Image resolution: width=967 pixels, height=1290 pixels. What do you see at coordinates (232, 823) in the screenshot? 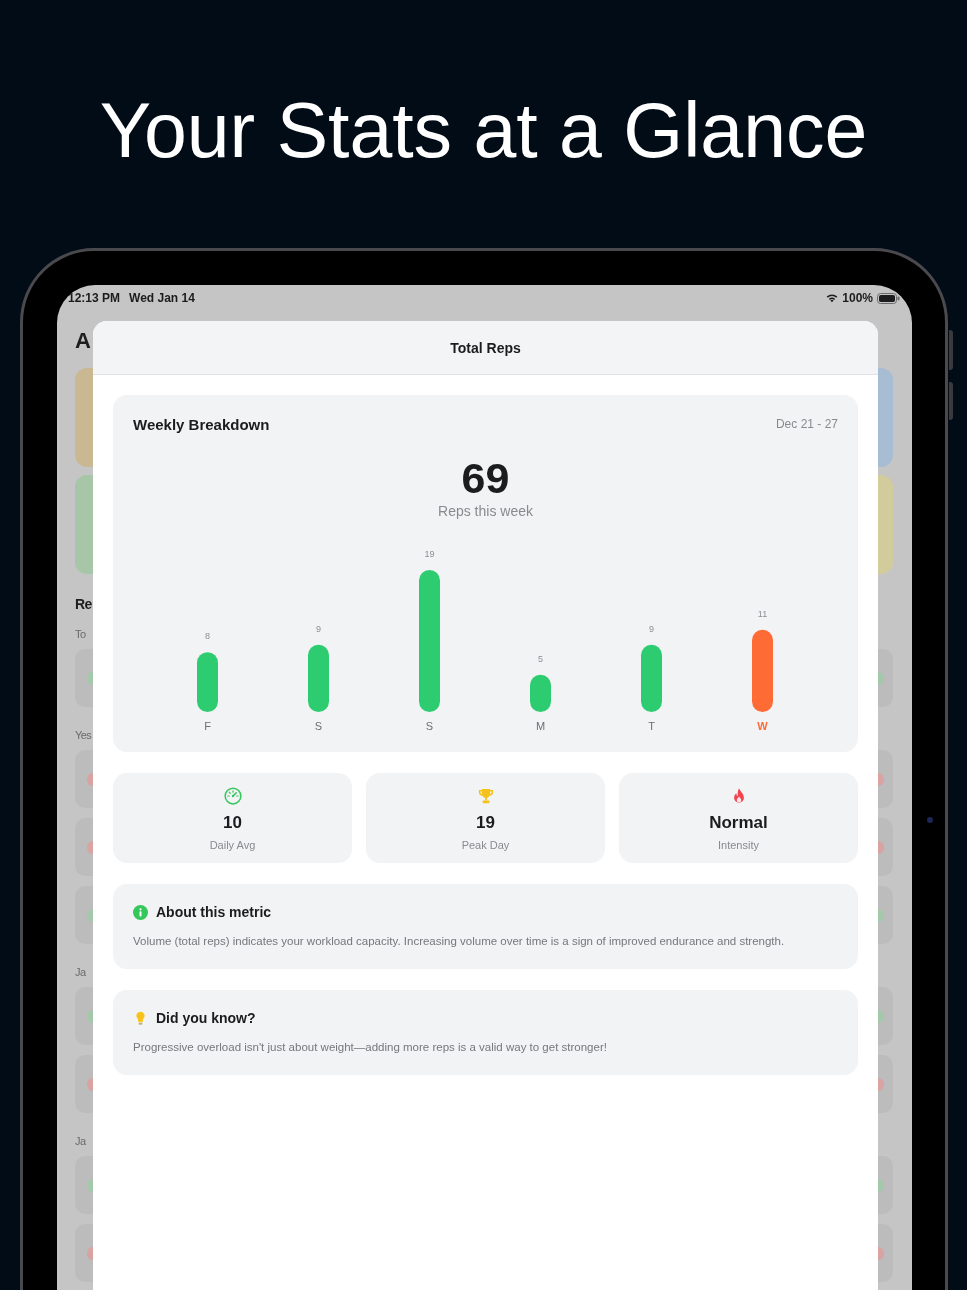
I see `stat-value: 10` at bounding box center [232, 823].